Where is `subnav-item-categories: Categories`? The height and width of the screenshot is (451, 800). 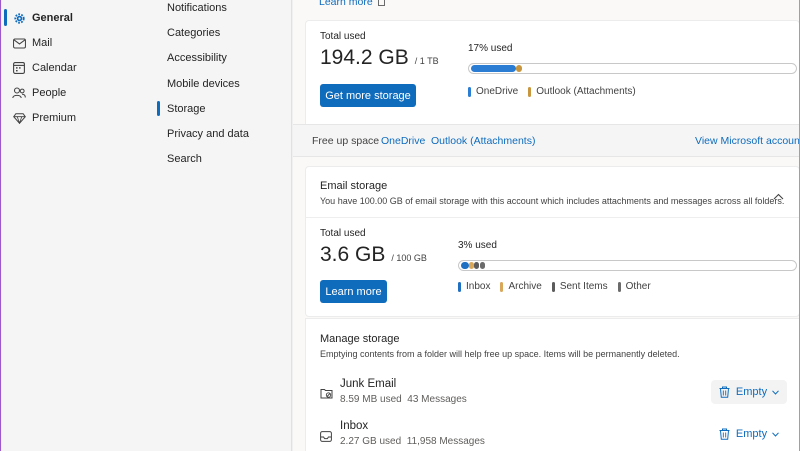 subnav-item-categories: Categories is located at coordinates (193, 33).